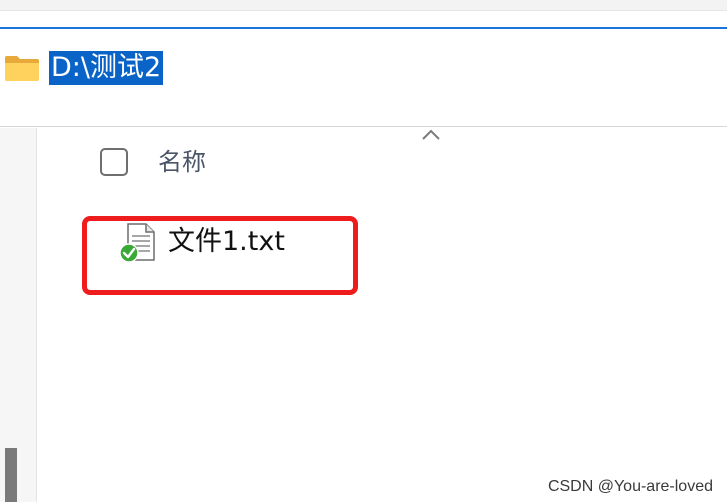 The height and width of the screenshot is (502, 727). What do you see at coordinates (114, 162) in the screenshot?
I see `select-all-checkbox` at bounding box center [114, 162].